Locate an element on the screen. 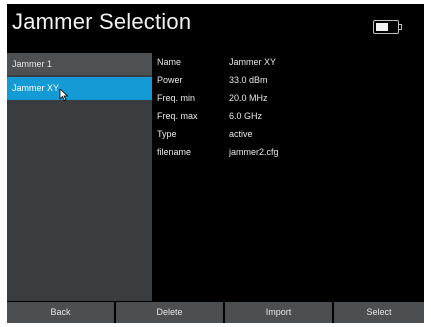 The width and height of the screenshot is (431, 327). list-item-jammer-xy-selected: Jammer XY is located at coordinates (79, 88).